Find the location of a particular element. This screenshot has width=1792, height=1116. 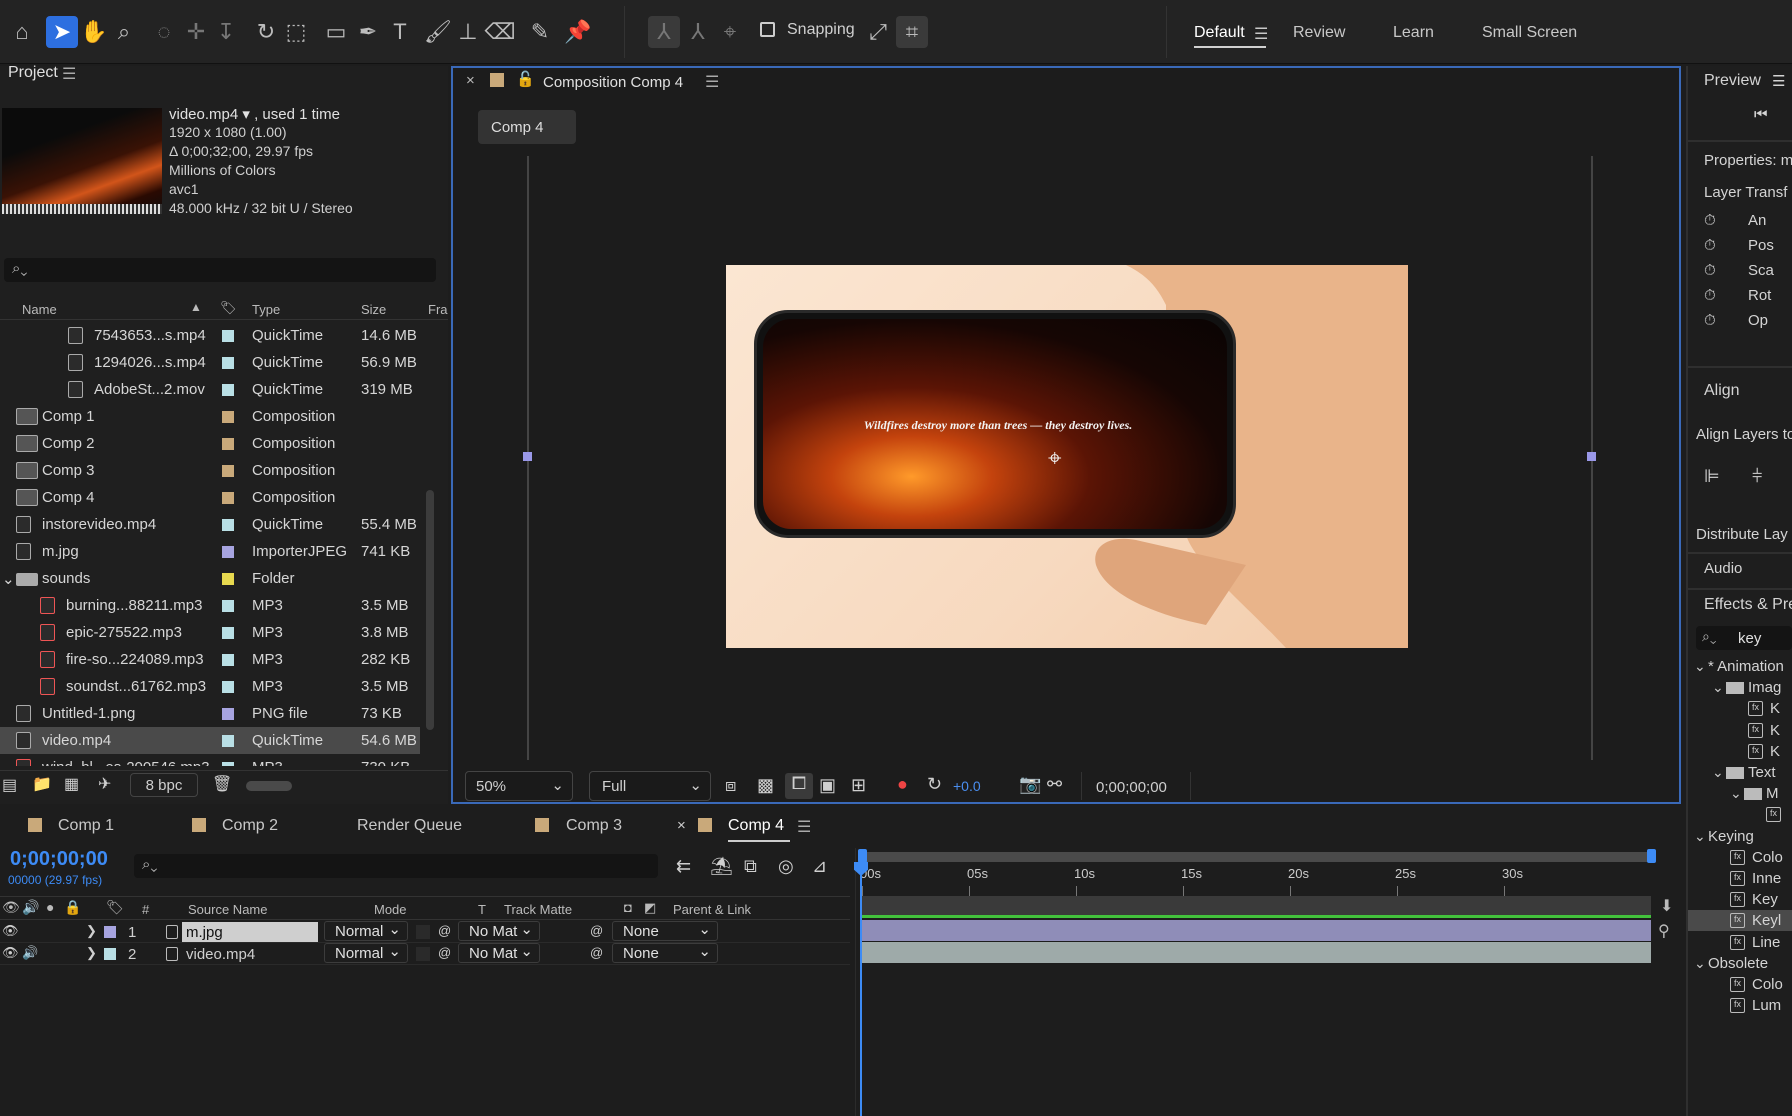

project-item: AdobeSt...2.mov QuickTime 319 MB is located at coordinates (210, 389).